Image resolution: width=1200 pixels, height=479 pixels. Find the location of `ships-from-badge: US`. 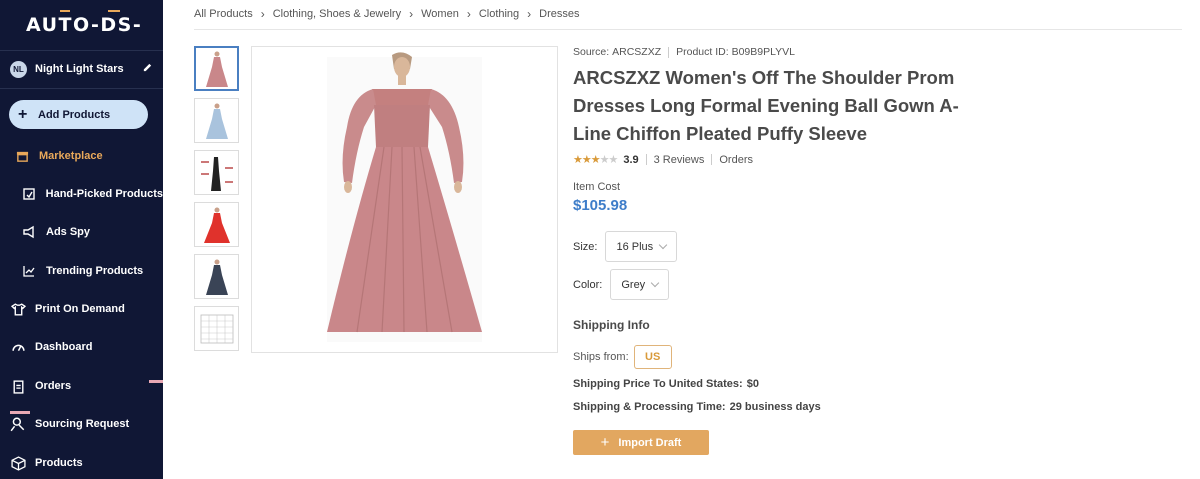

ships-from-badge: US is located at coordinates (652, 357).